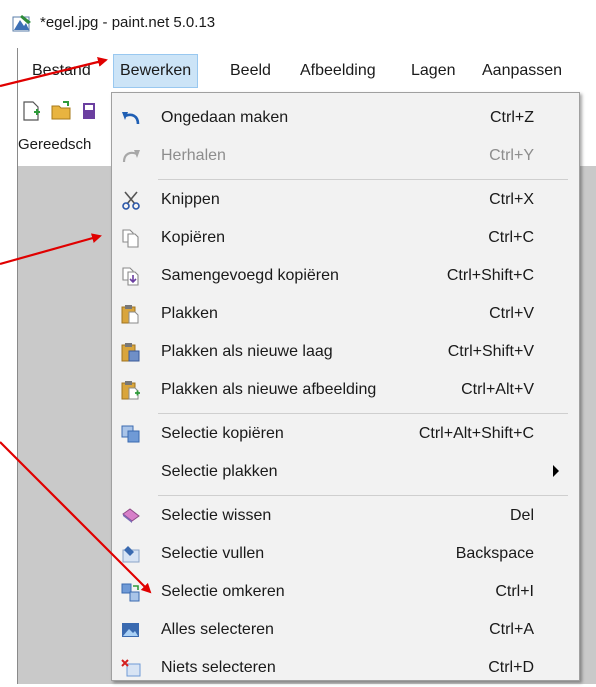 This screenshot has height=687, width=596. I want to click on submenu-arrow-icon, so click(556, 471).